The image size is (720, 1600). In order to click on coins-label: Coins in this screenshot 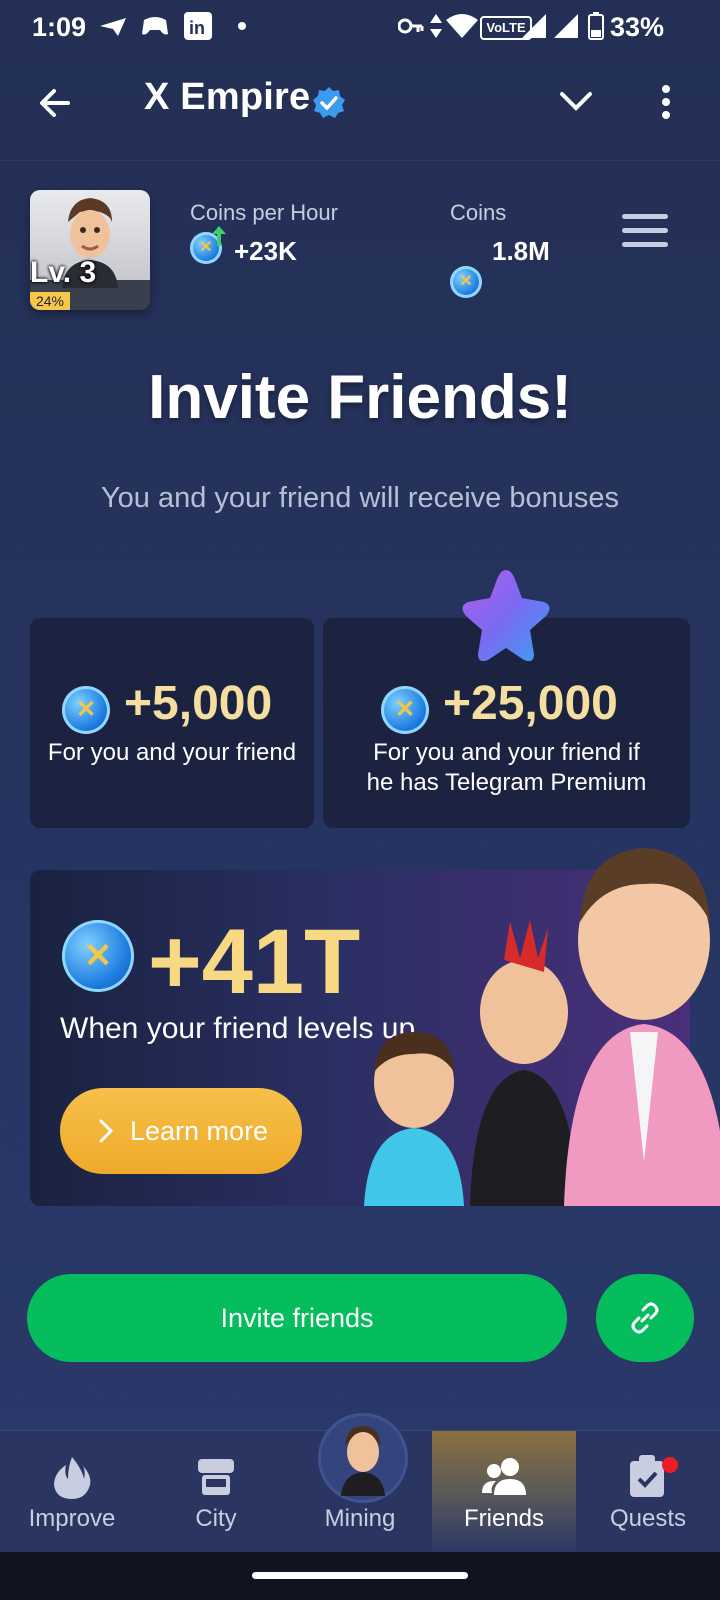, I will do `click(478, 212)`.